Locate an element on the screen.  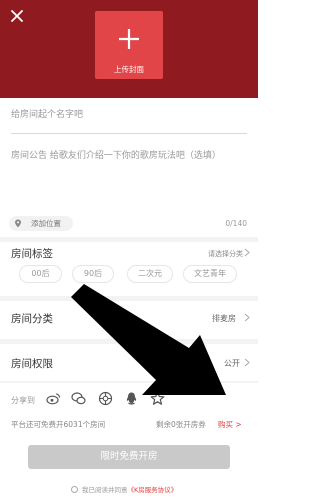
weibo-icon is located at coordinates (53, 398).